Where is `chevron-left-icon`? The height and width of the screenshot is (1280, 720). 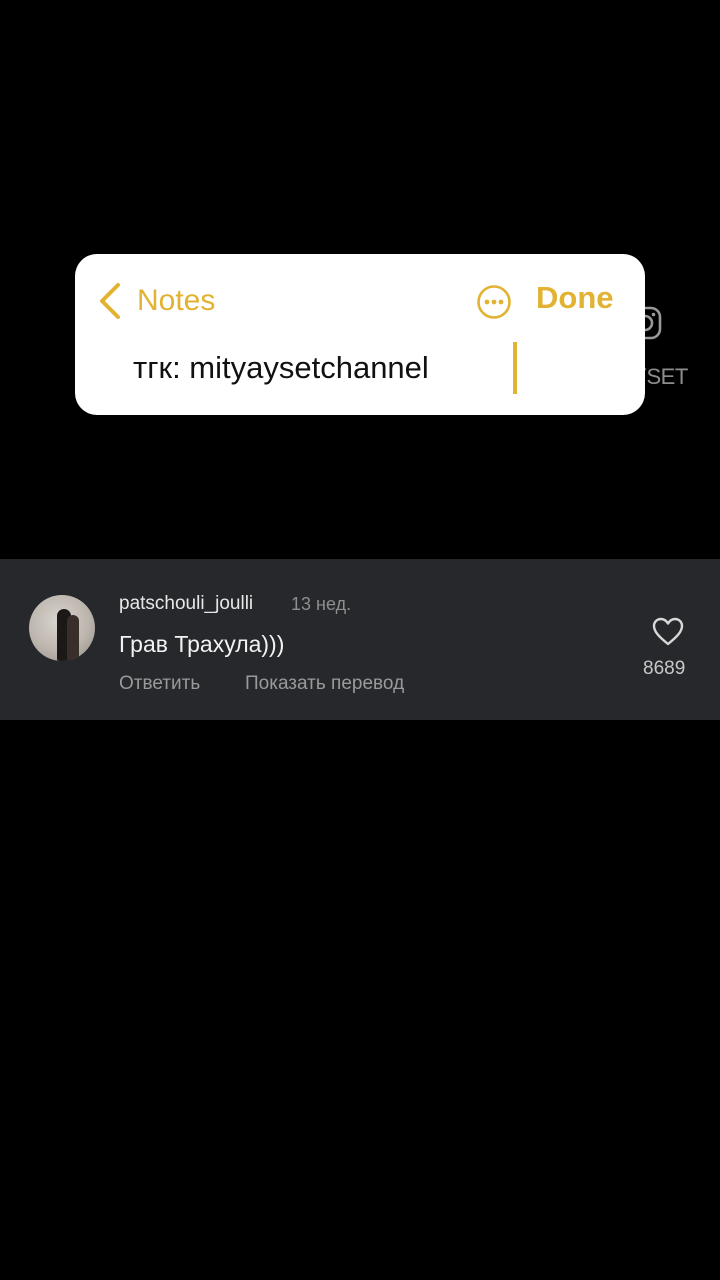 chevron-left-icon is located at coordinates (110, 301).